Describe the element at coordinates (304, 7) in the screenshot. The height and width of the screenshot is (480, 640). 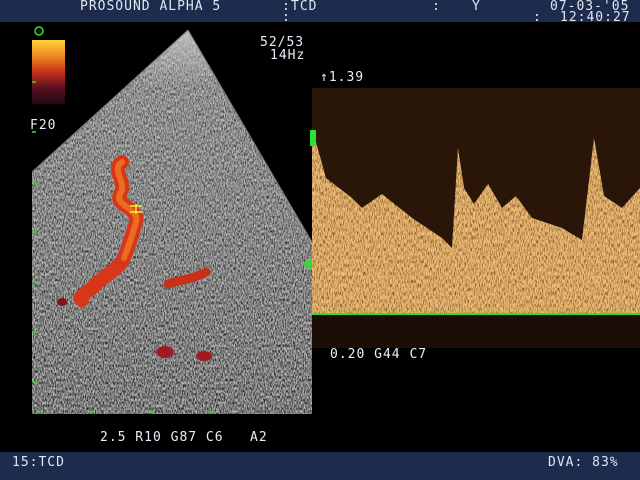
I see `mode-label: TCD` at that location.